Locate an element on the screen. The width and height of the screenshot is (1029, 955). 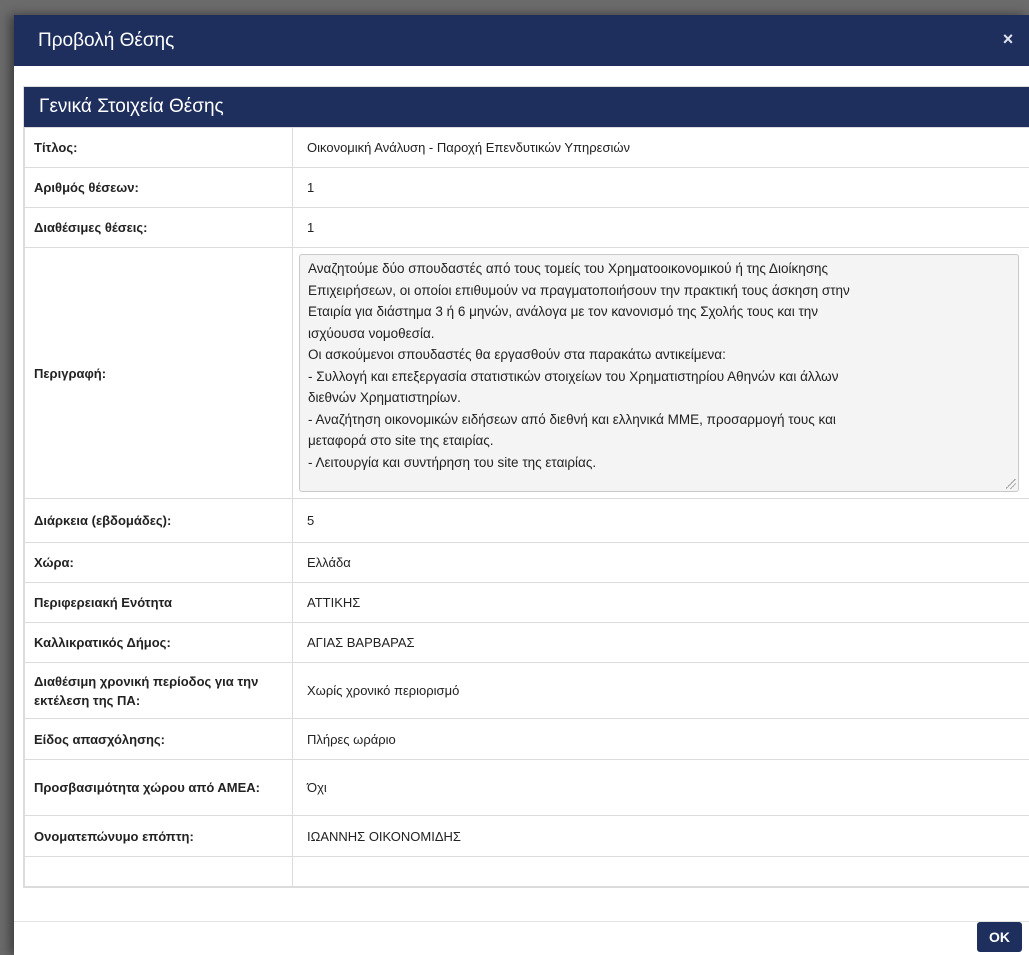
ok-button: OK is located at coordinates (999, 937).